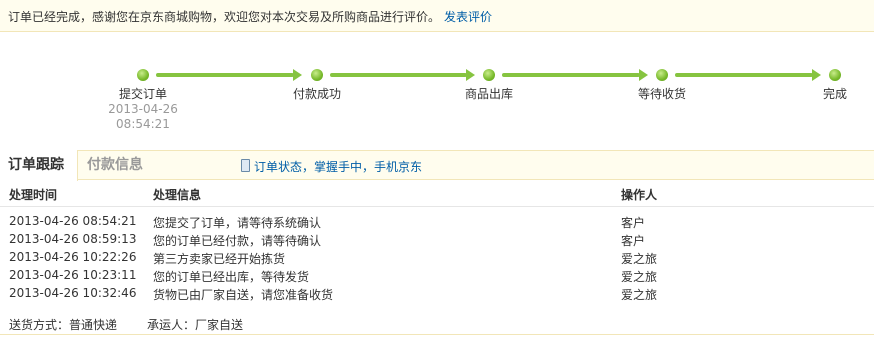  I want to click on completion-notice-bar: 订单已经完成，感谢您在京东商城购物，欢迎您对本次交易及所购商品进行评价。 发表评价, so click(437, 16).